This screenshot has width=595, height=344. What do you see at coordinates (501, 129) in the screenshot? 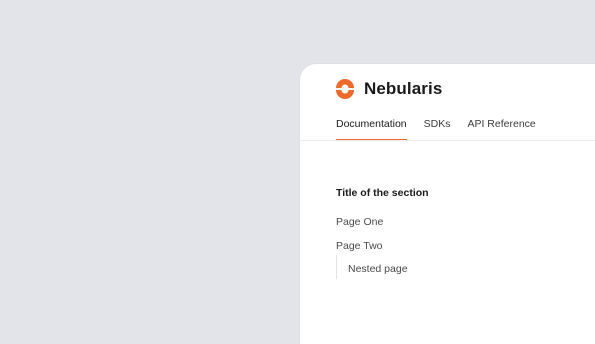
I see `tab-api-reference: API Reference` at bounding box center [501, 129].